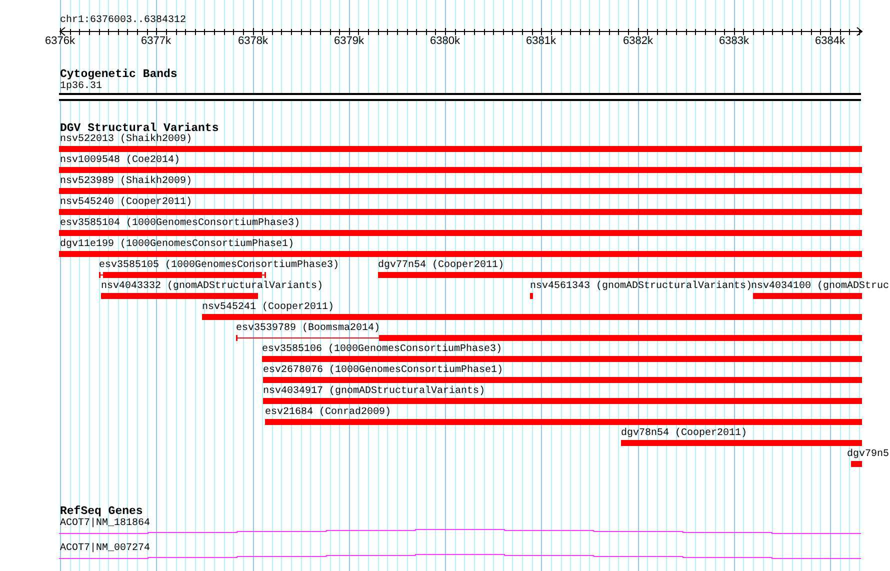 This screenshot has width=890, height=571. What do you see at coordinates (734, 41) in the screenshot?
I see `tick-label: 6383k` at bounding box center [734, 41].